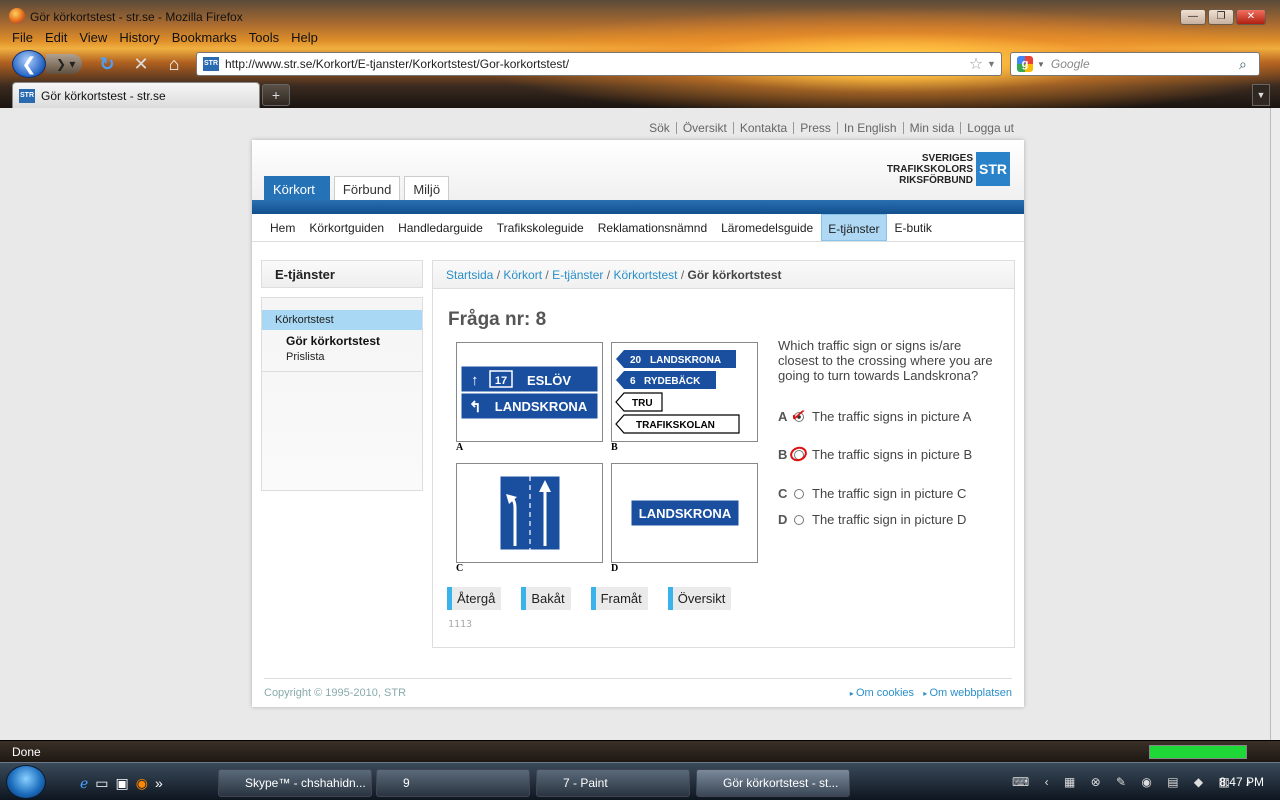 The image size is (1280, 800). What do you see at coordinates (1025, 64) in the screenshot?
I see `google-engine-icon: g` at bounding box center [1025, 64].